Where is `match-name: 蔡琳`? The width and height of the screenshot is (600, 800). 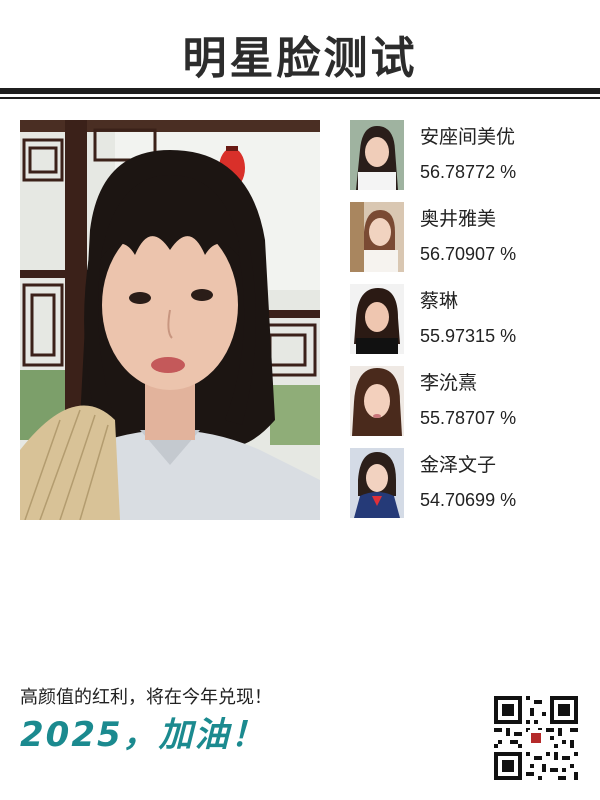 match-name: 蔡琳 is located at coordinates (439, 301).